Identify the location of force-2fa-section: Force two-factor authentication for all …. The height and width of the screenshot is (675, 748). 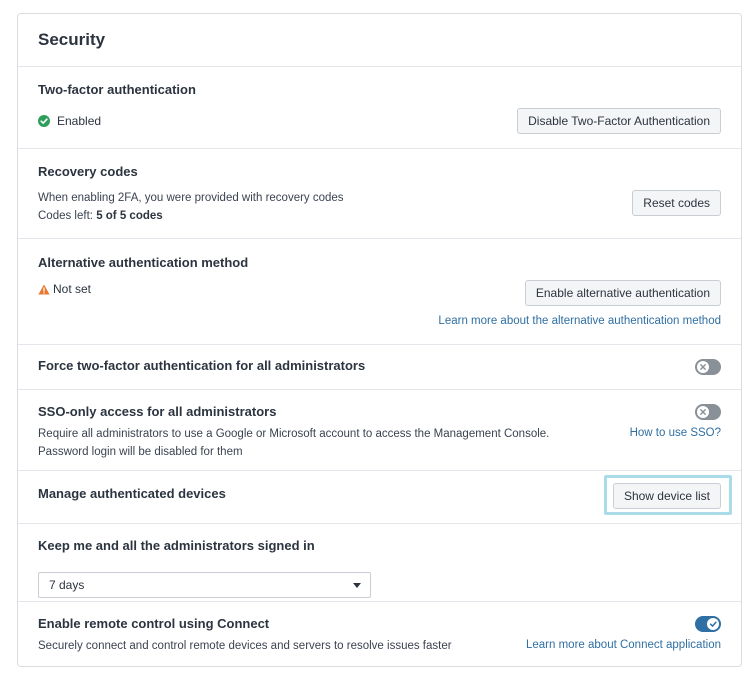
(379, 367).